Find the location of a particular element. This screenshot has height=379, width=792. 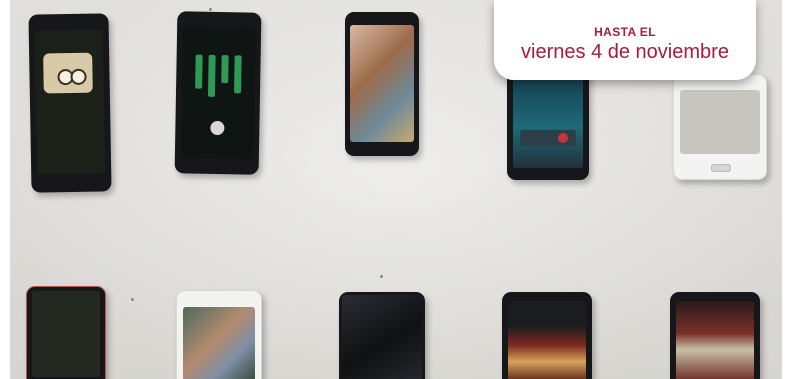

phone-samsung-couple-painting is located at coordinates (219, 334).